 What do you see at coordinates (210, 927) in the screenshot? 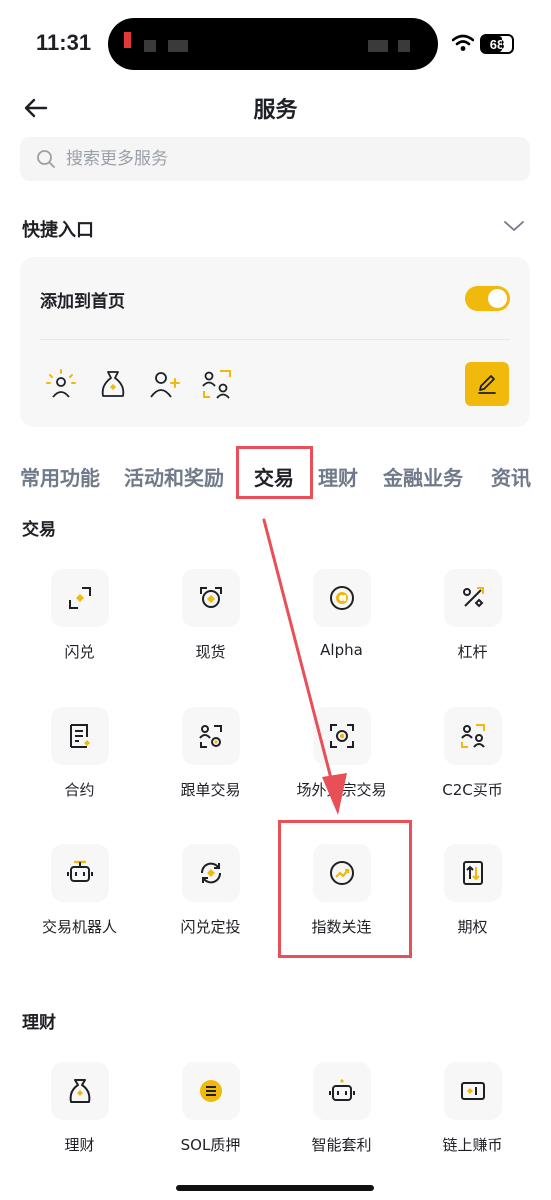
I see `service-label: 闪兑定投` at bounding box center [210, 927].